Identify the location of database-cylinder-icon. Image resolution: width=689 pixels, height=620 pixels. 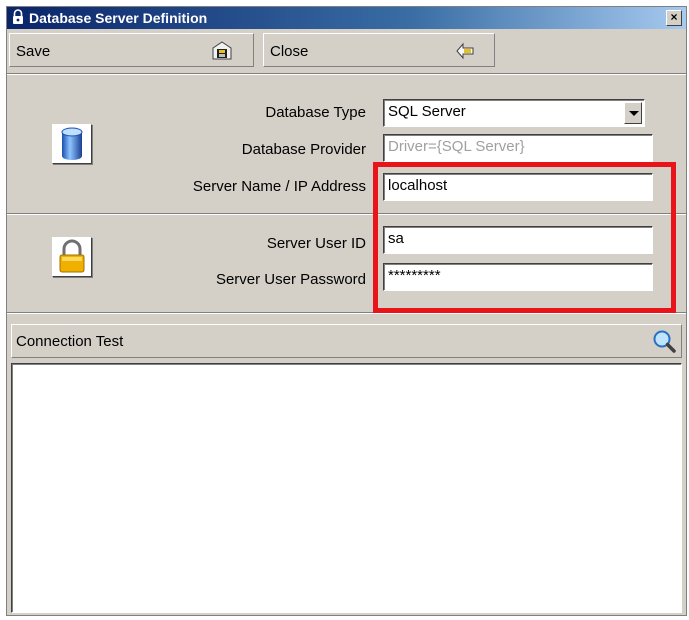
(72, 144).